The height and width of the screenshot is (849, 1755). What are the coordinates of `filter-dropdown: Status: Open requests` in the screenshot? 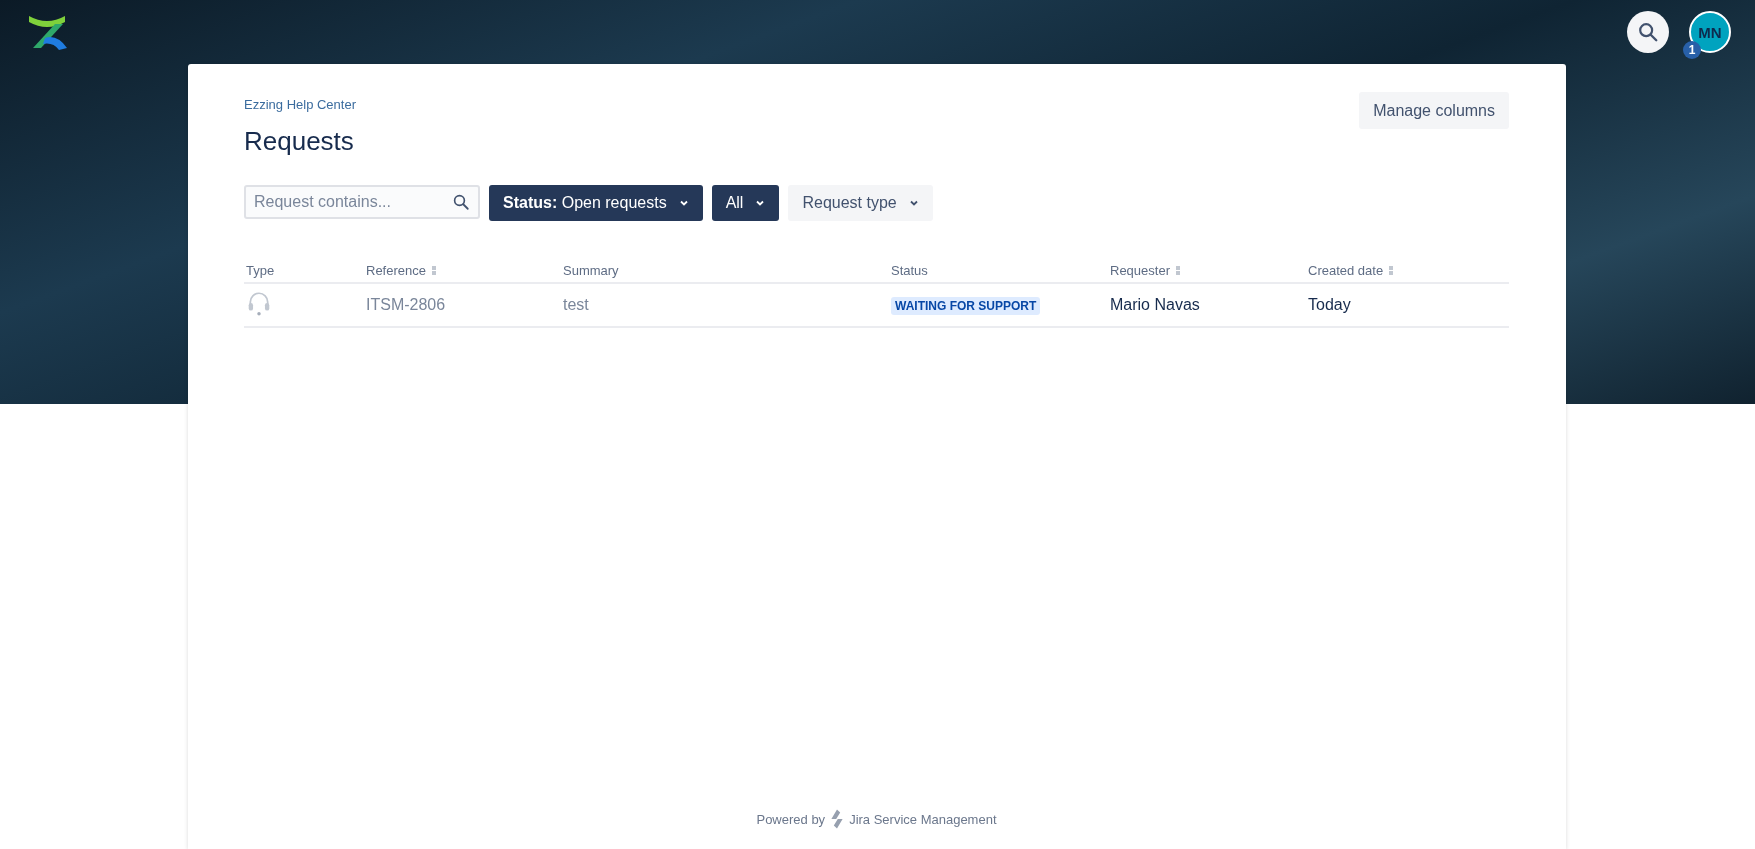 It's located at (596, 203).